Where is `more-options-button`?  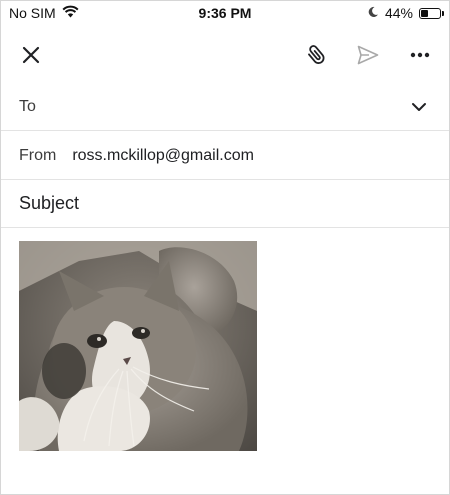
more-options-button is located at coordinates (420, 55).